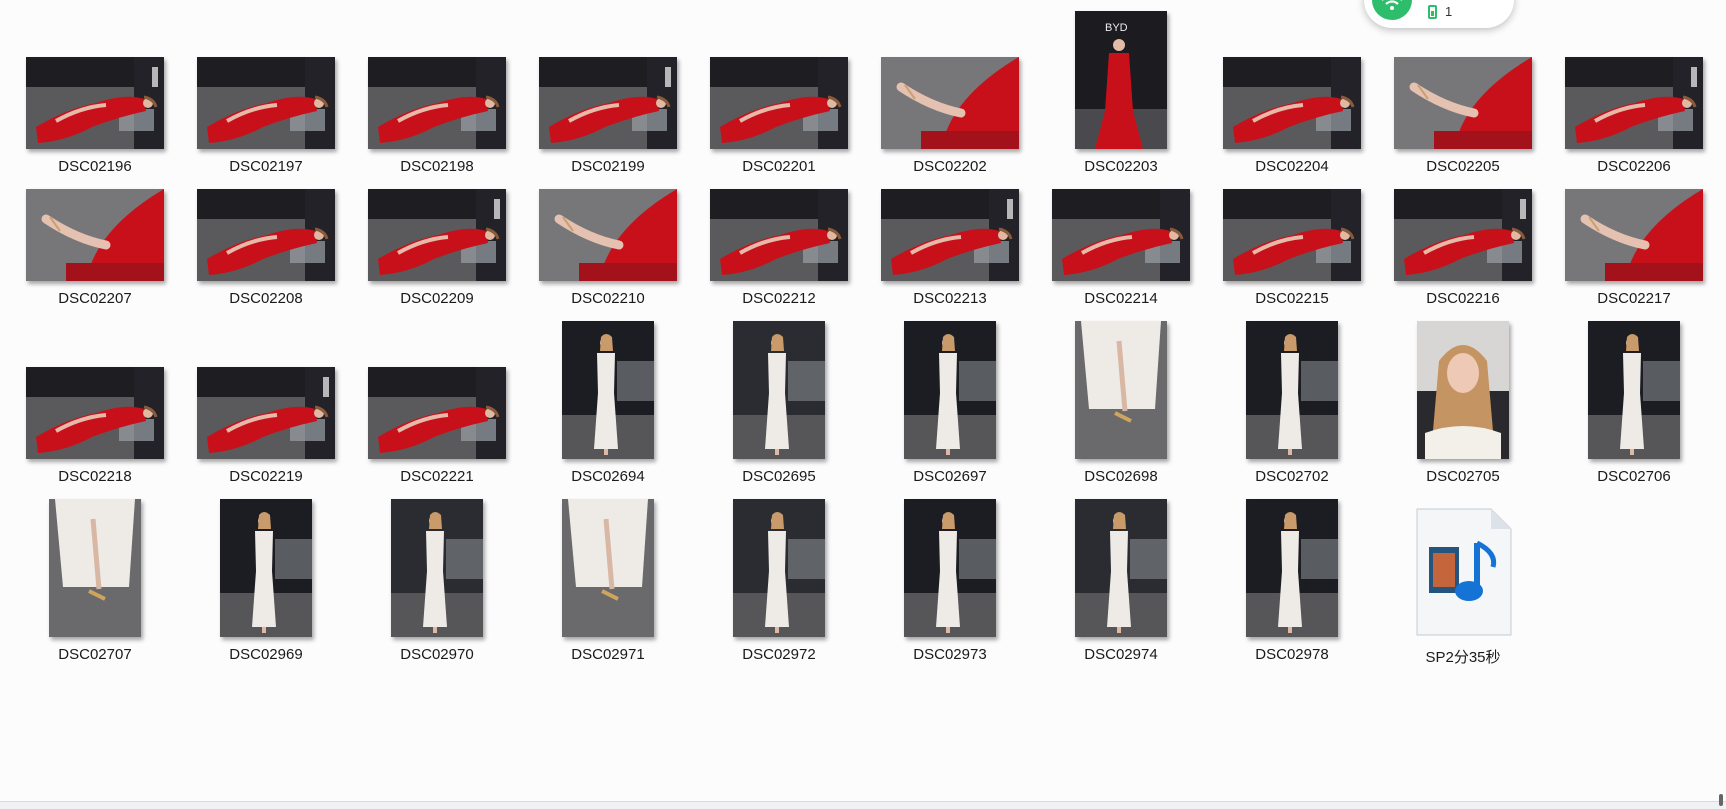 The image size is (1726, 809). What do you see at coordinates (1634, 298) in the screenshot?
I see `file-name-label: DSC02217` at bounding box center [1634, 298].